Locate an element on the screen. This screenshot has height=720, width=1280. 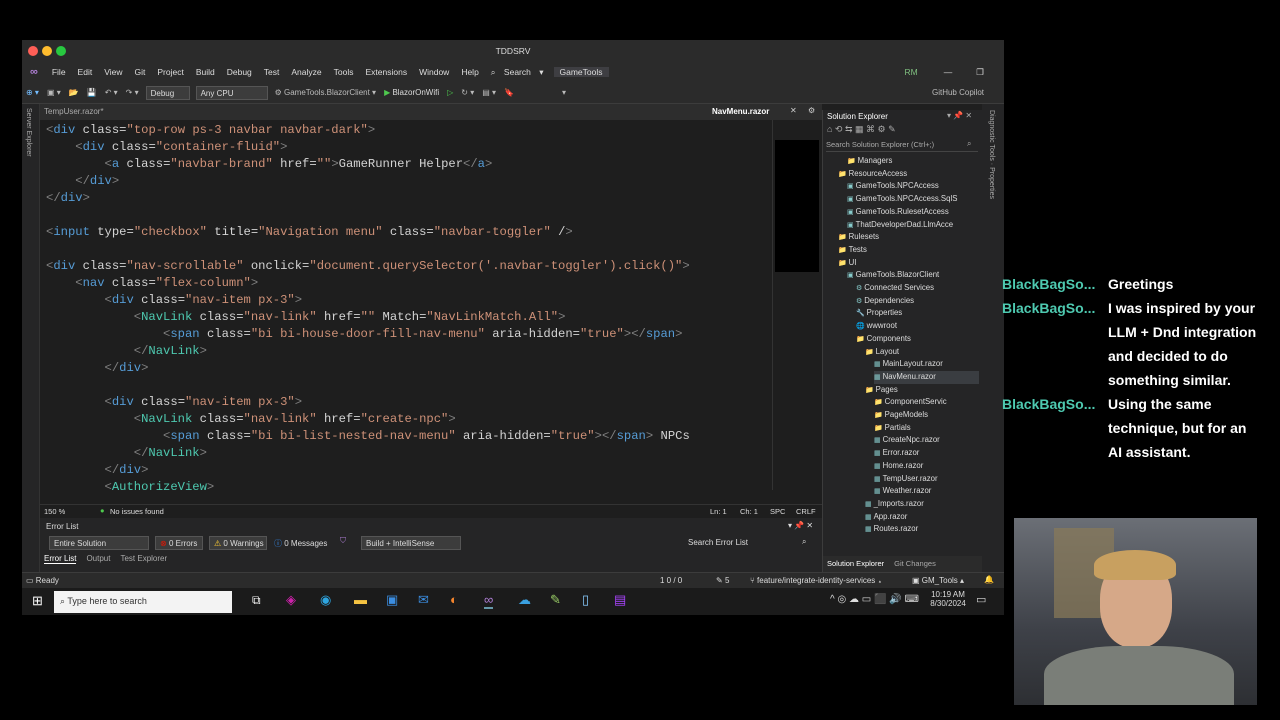
solution-item: 📁 ResourceAccess is located at coordinates (872, 174).